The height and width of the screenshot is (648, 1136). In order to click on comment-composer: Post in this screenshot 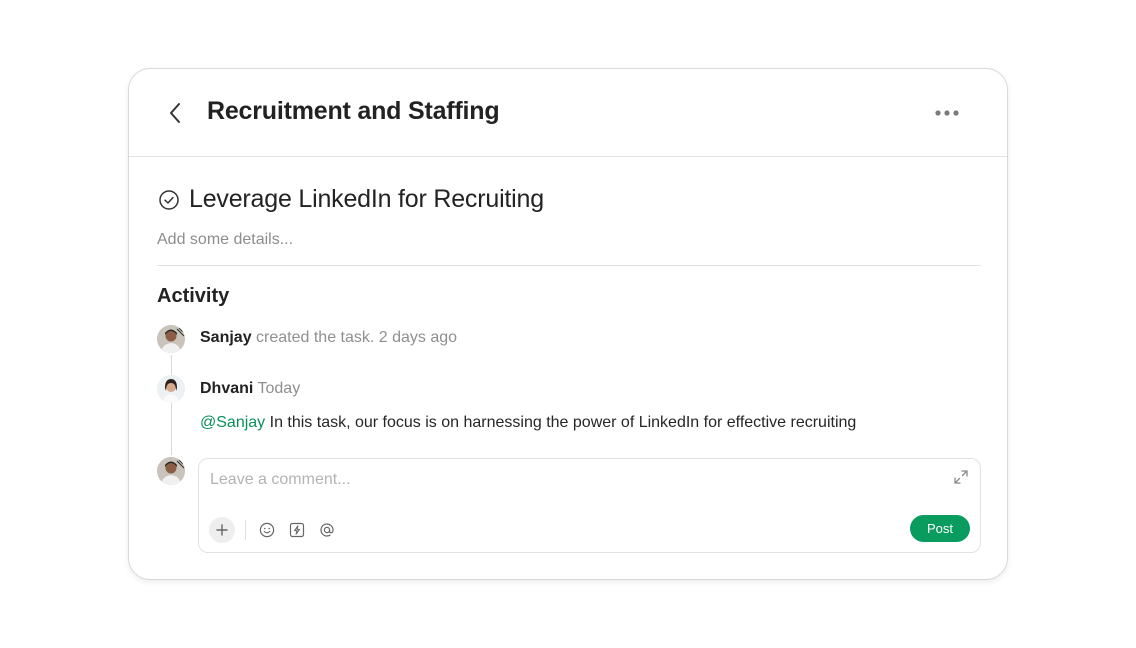, I will do `click(589, 505)`.